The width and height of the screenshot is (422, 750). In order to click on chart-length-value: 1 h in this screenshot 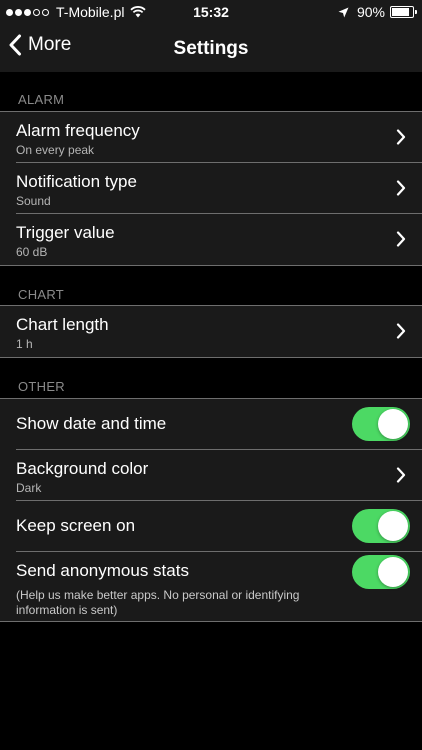, I will do `click(24, 344)`.